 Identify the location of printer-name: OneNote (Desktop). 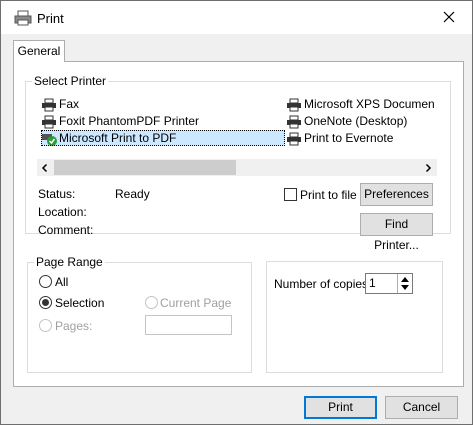
(356, 121).